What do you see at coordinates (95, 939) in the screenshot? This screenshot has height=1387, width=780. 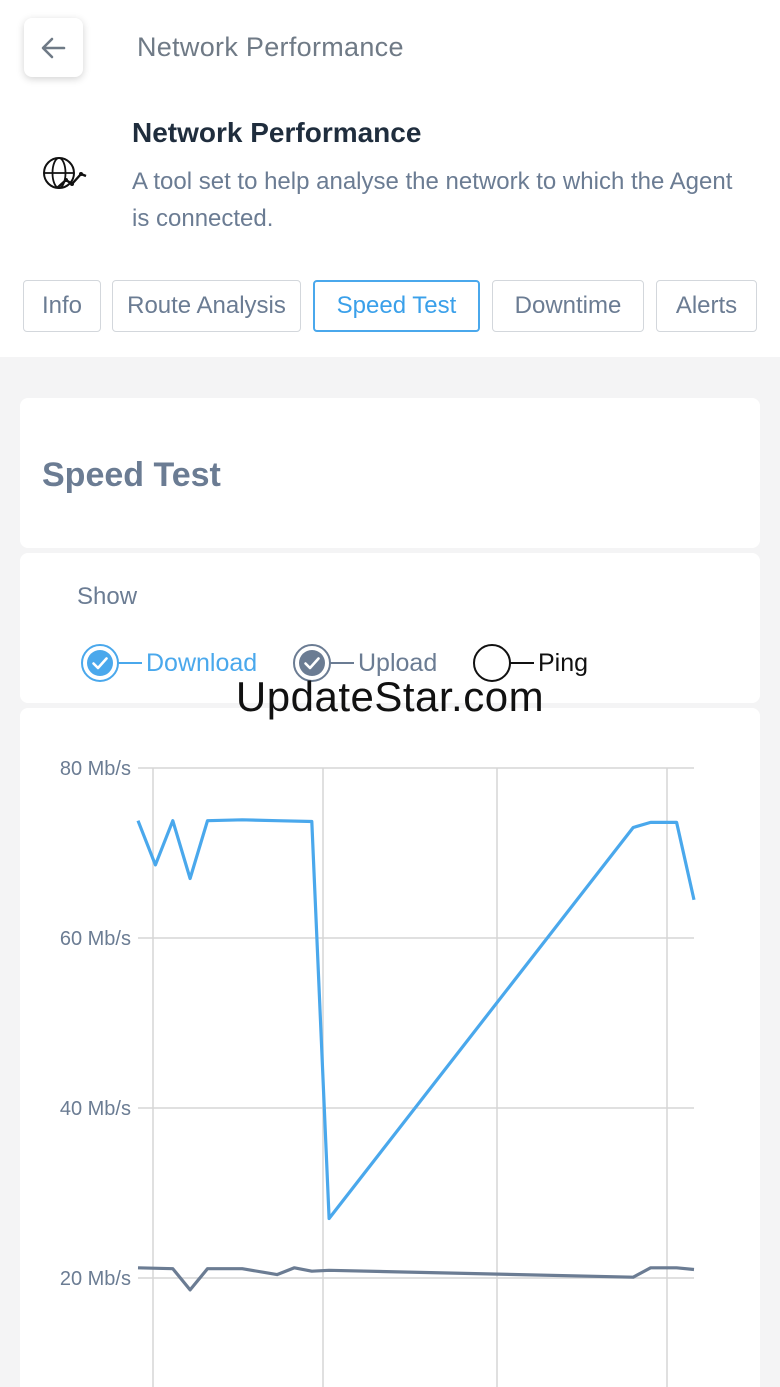 I see `y-tick-label: 60 Mb/s` at bounding box center [95, 939].